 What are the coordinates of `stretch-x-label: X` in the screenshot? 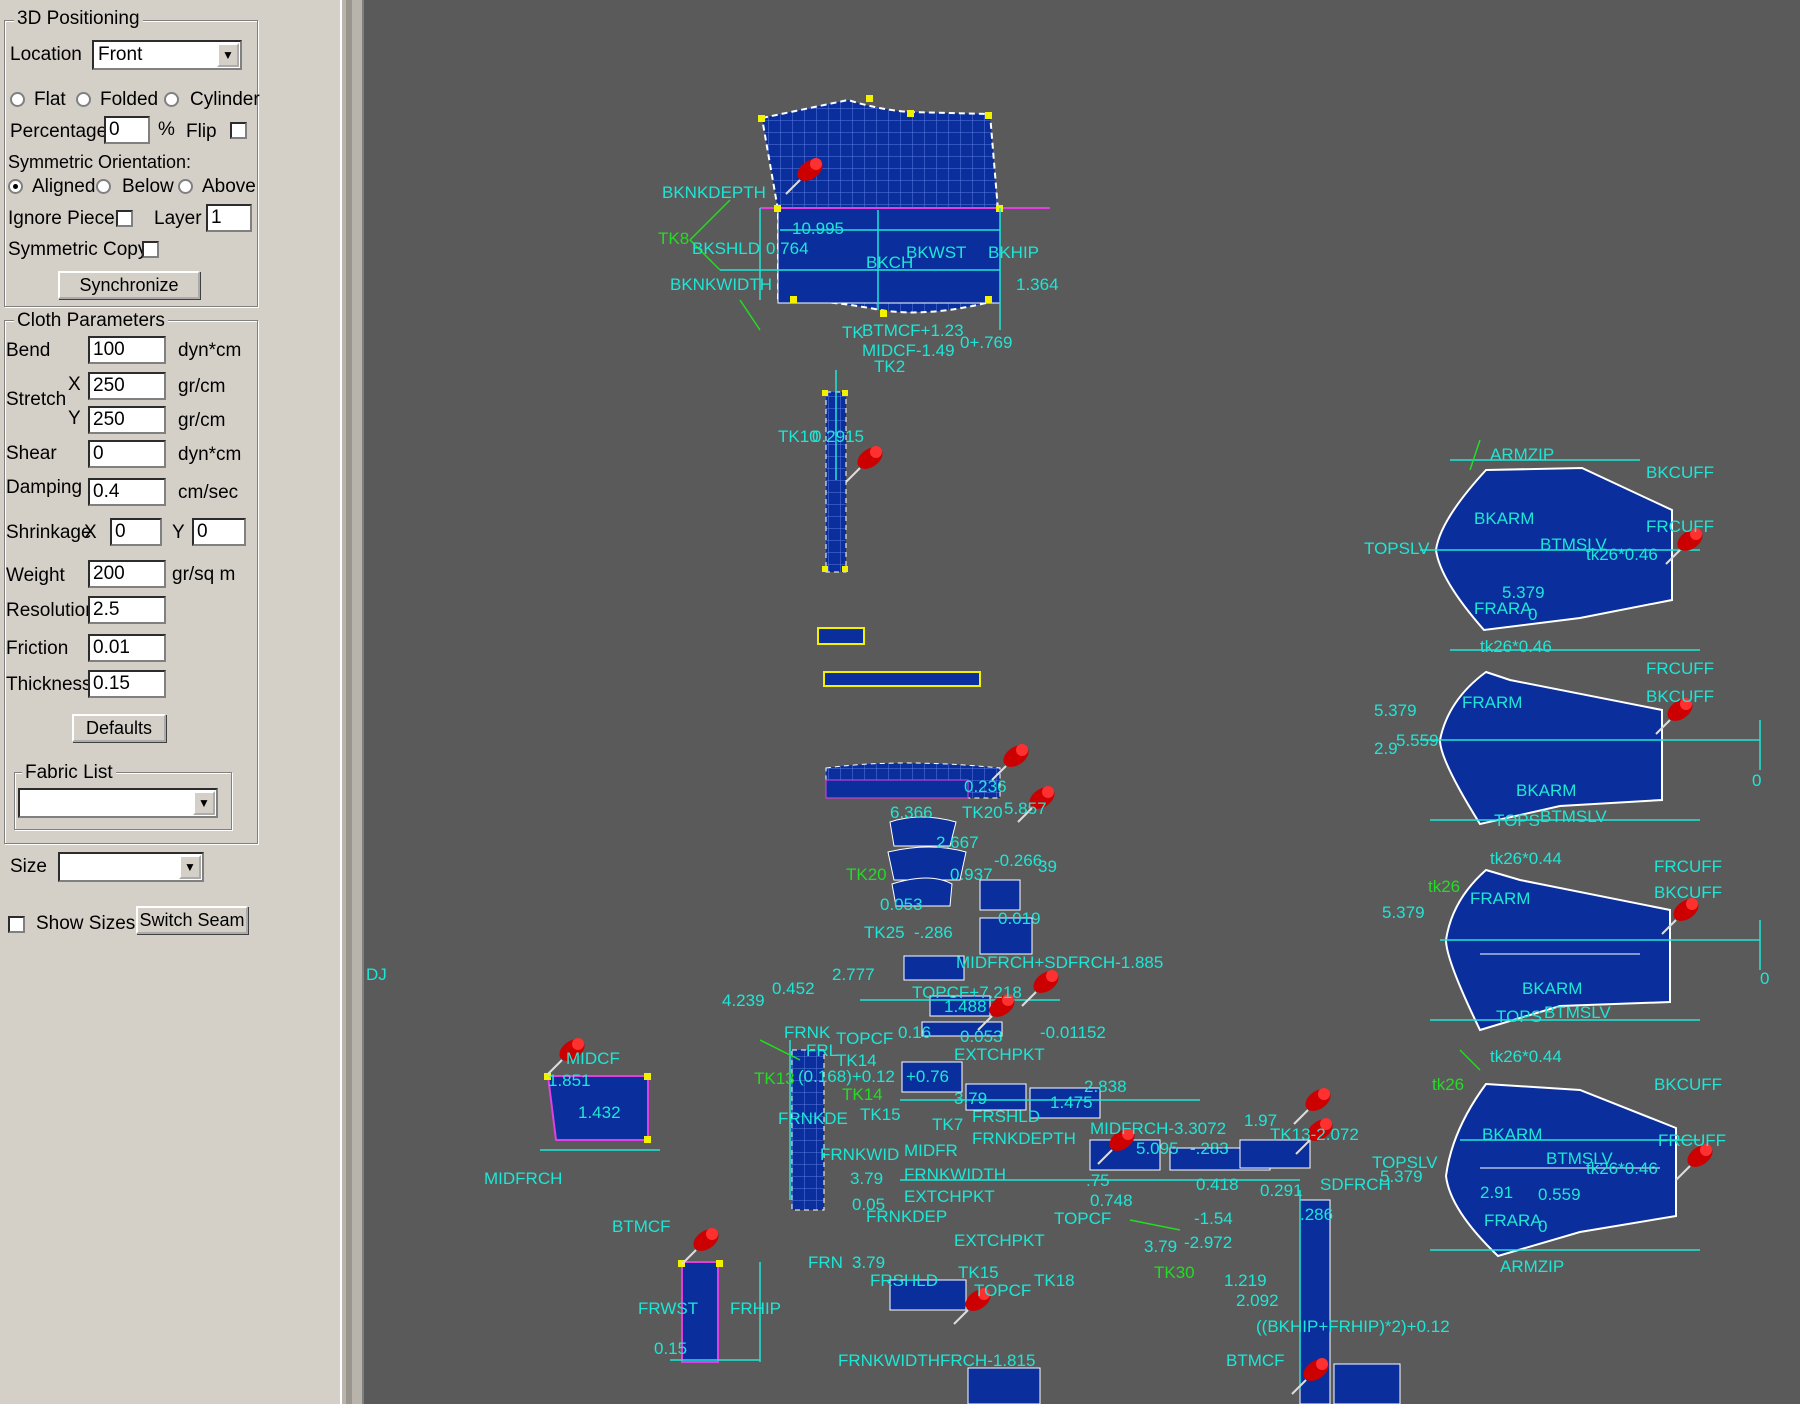 It's located at (74, 384).